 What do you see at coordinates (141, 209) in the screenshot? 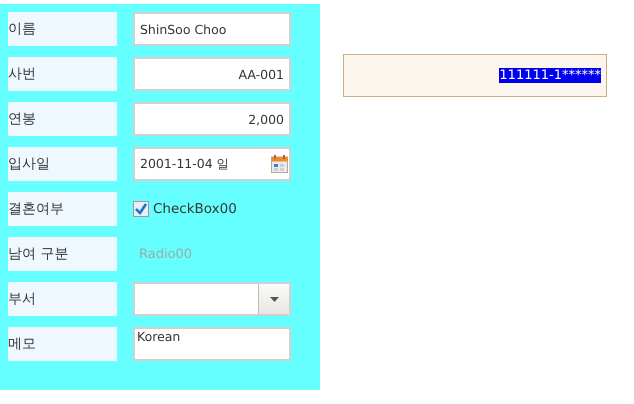
I see `checkbox` at bounding box center [141, 209].